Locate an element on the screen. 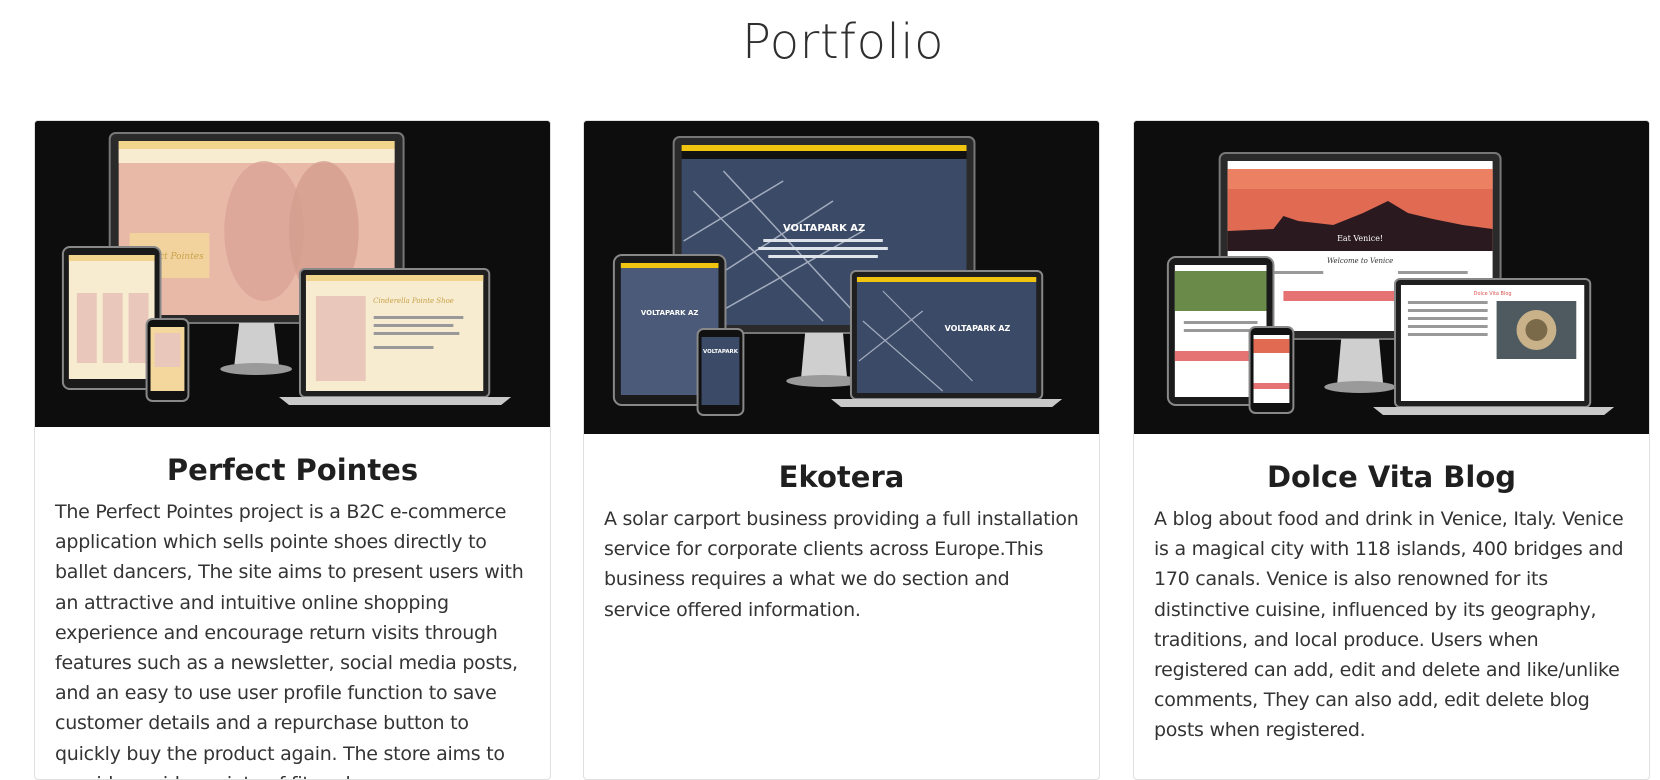 The image size is (1660, 780). svg-text: VOLTAPARK is located at coordinates (721, 352).